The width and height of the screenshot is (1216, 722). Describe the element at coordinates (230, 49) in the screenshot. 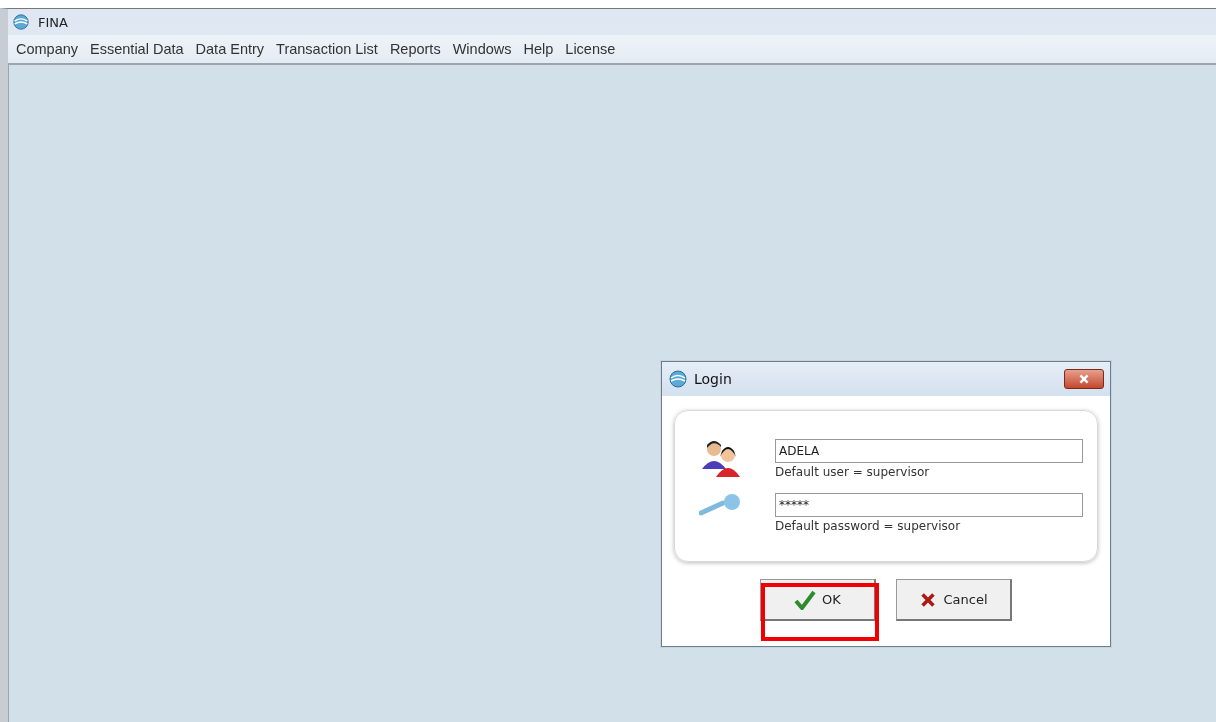

I see `menu-item: Data Entry` at that location.